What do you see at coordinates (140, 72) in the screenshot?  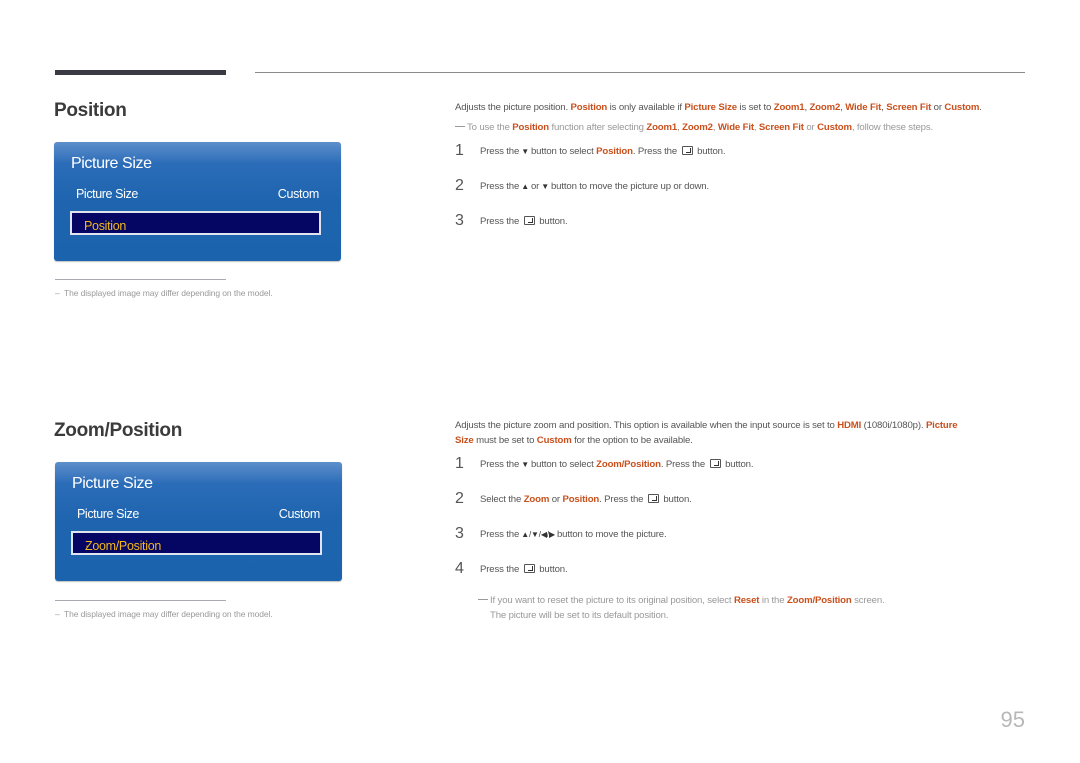 I see `header-rule-thick` at bounding box center [140, 72].